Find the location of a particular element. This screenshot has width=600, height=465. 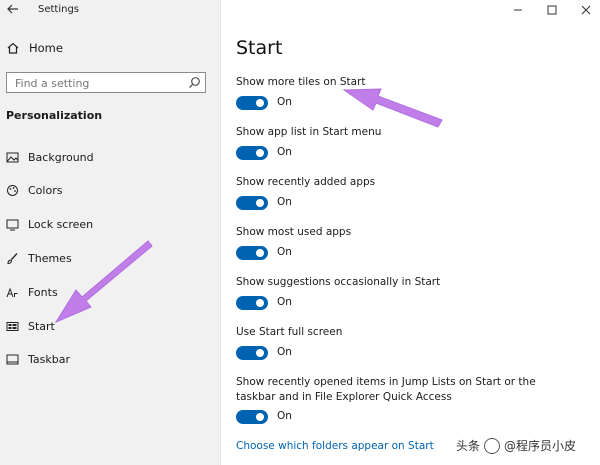

setting-label: Show suggestions occasionally in Start is located at coordinates (338, 282).